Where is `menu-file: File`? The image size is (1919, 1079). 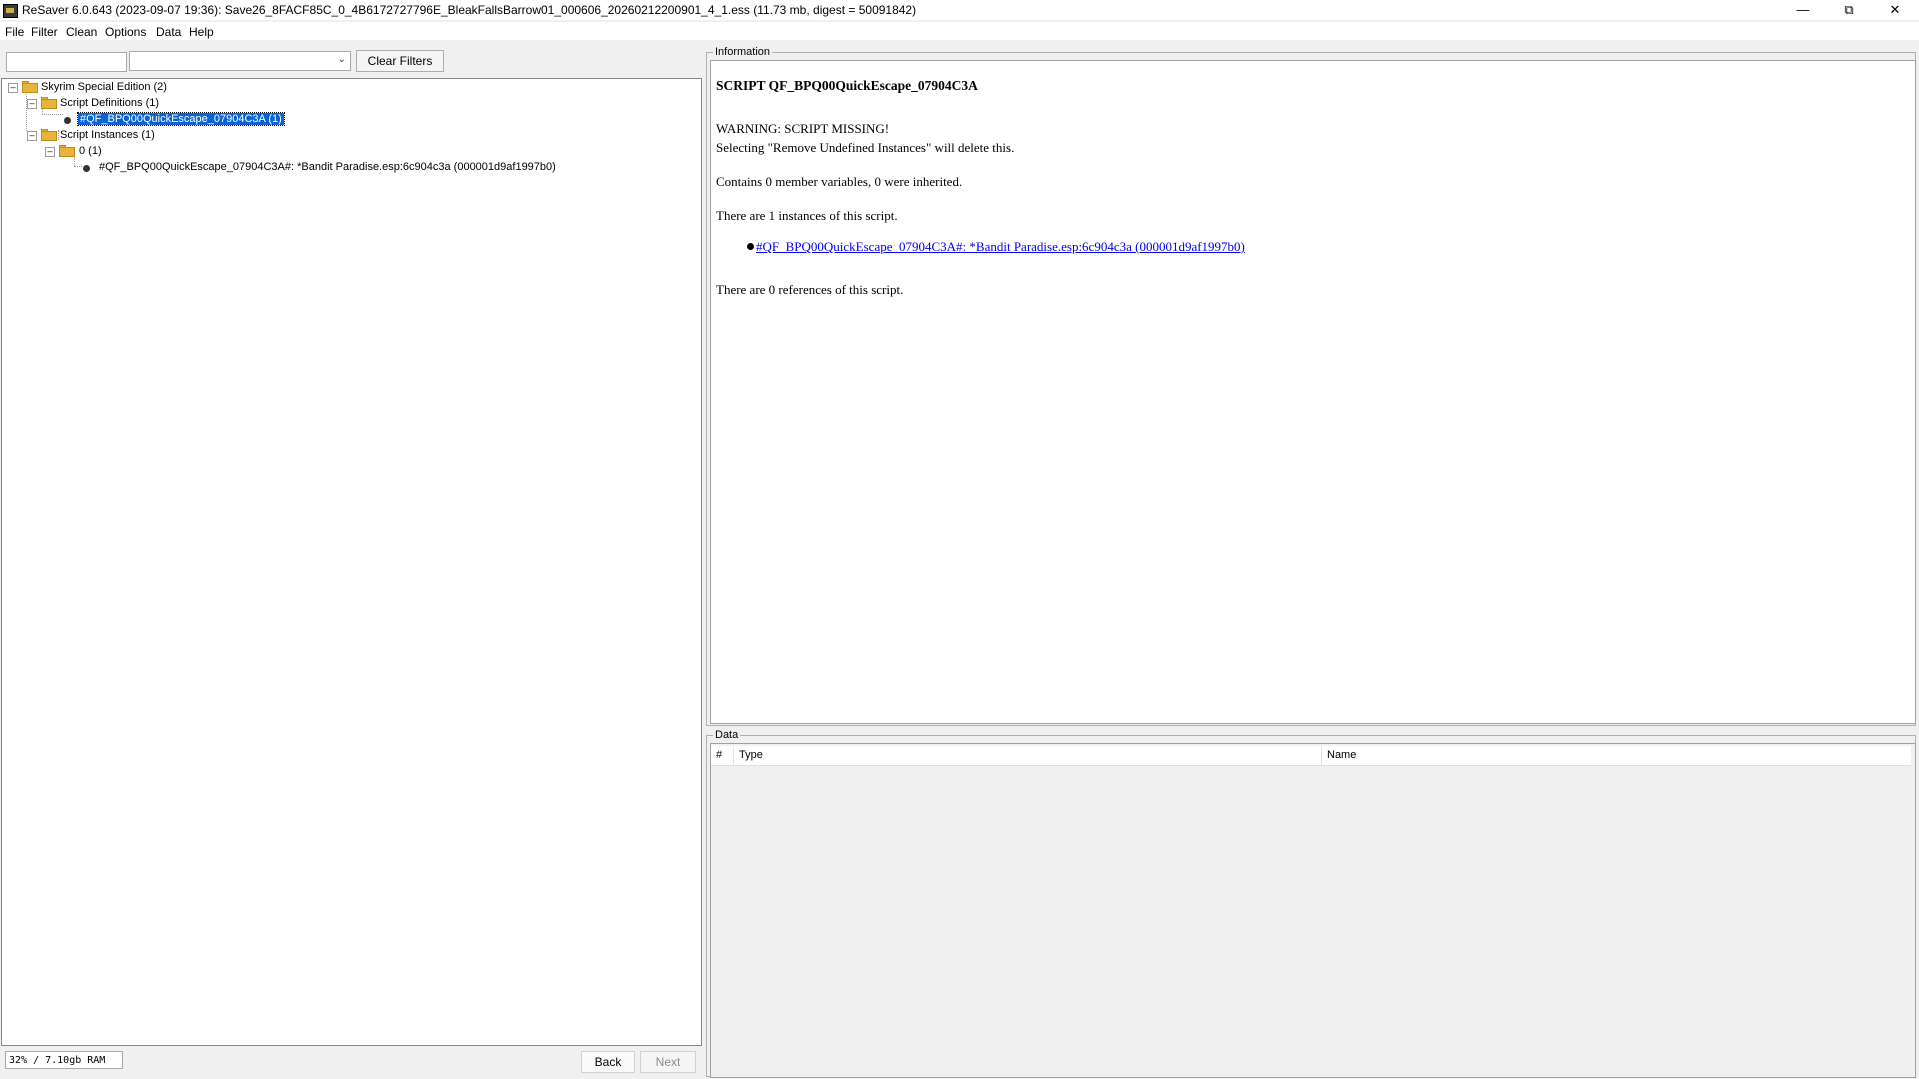
menu-file: File is located at coordinates (14, 32).